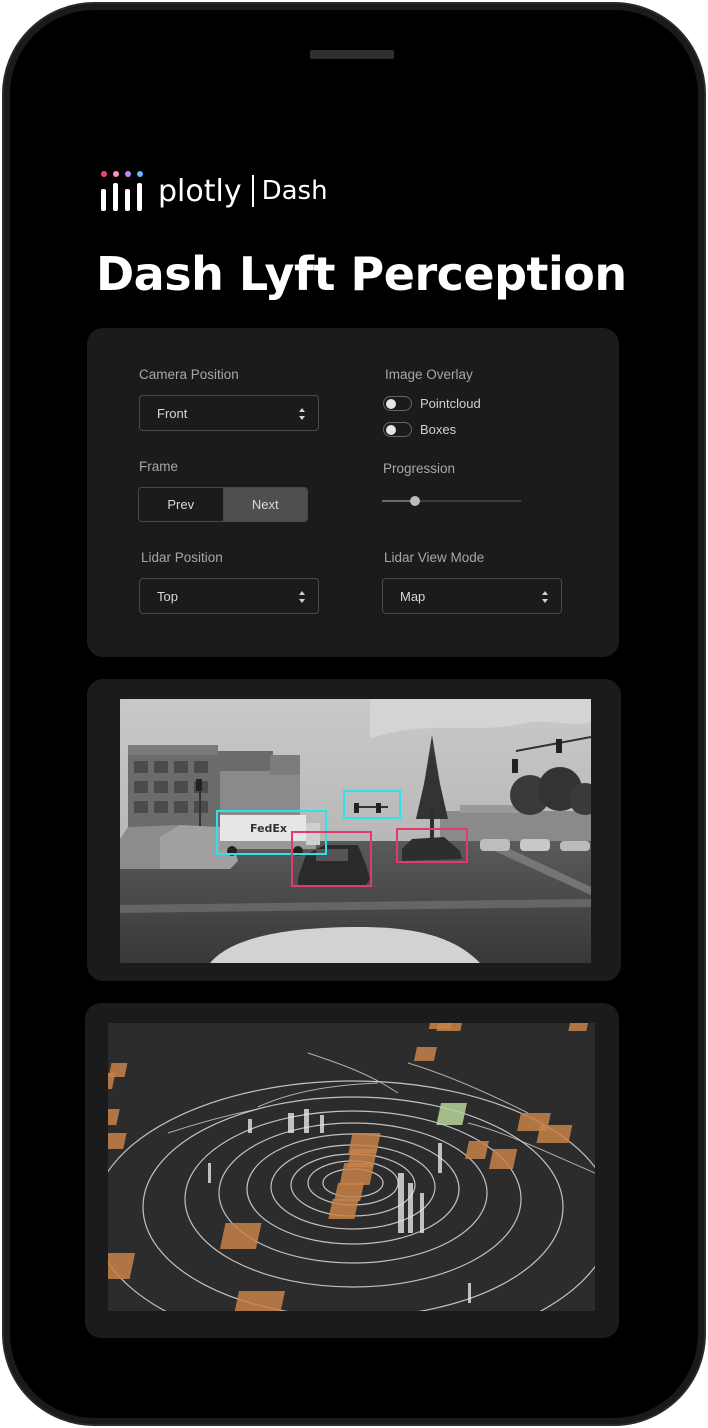  Describe the element at coordinates (294, 191) in the screenshot. I see `product-name: Dash` at that location.